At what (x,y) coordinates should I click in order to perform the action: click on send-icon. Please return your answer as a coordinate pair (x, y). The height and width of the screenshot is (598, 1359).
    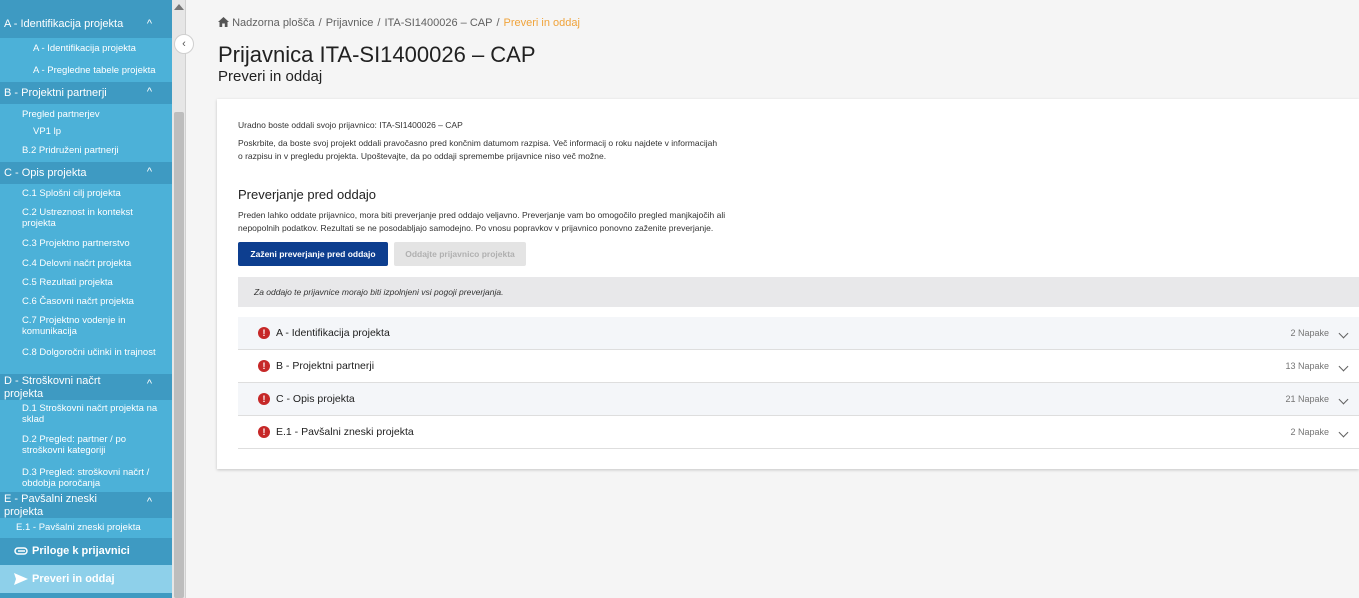
    Looking at the image, I should click on (21, 579).